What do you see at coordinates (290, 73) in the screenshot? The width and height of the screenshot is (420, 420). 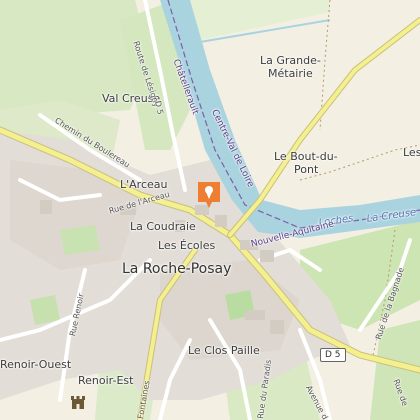 I see `place-label-la-grande-metairie-2: Métairie` at bounding box center [290, 73].